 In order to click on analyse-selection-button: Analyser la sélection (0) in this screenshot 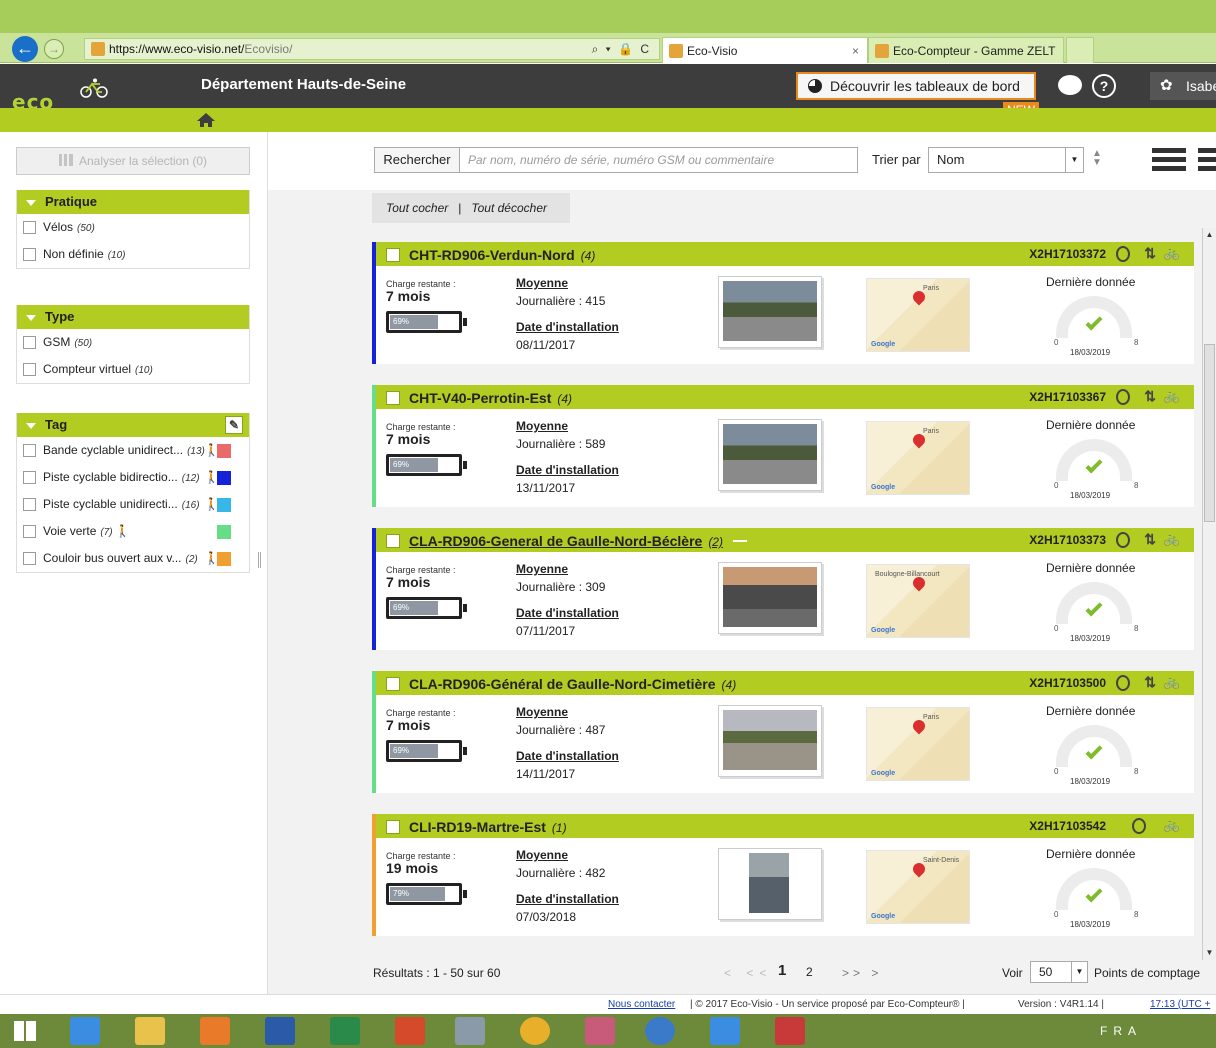, I will do `click(133, 161)`.